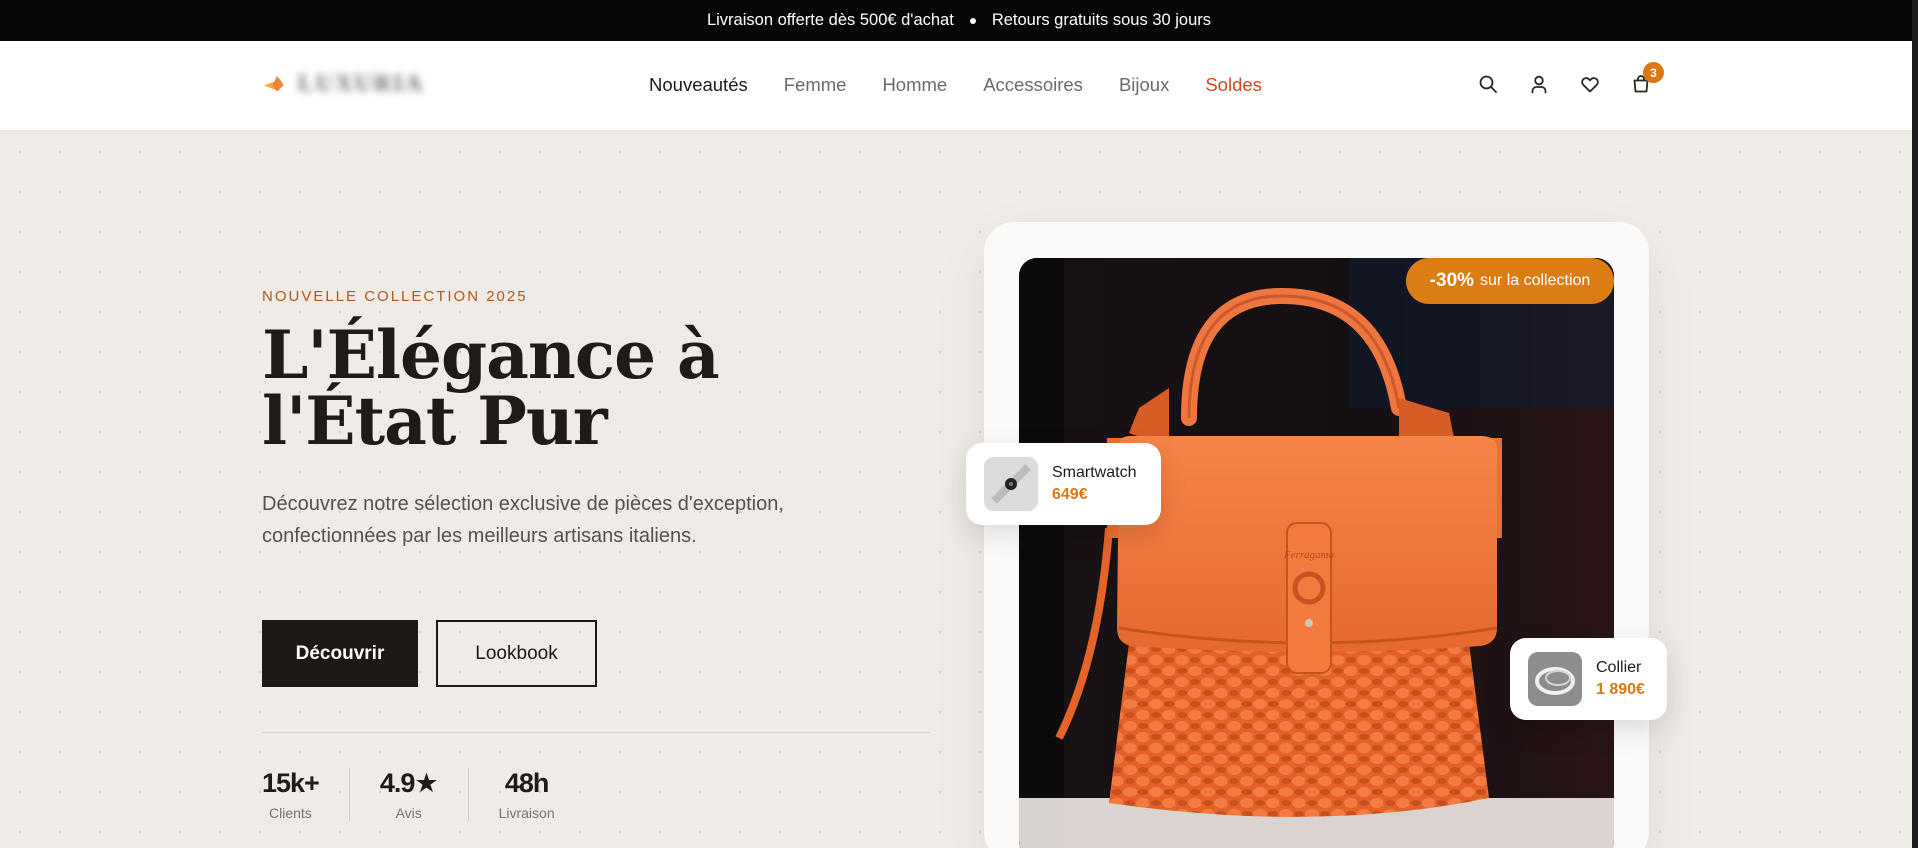 Image resolution: width=1918 pixels, height=848 pixels. What do you see at coordinates (698, 85) in the screenshot?
I see `nav-item-nouveautes: Nouveautés` at bounding box center [698, 85].